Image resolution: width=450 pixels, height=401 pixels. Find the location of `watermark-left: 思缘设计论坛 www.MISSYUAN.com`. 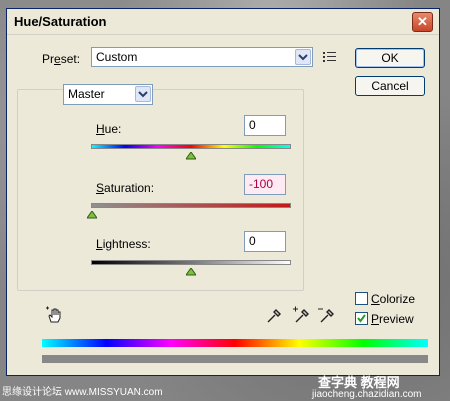

watermark-left: 思缘设计论坛 www.MISSYUAN.com is located at coordinates (82, 392).